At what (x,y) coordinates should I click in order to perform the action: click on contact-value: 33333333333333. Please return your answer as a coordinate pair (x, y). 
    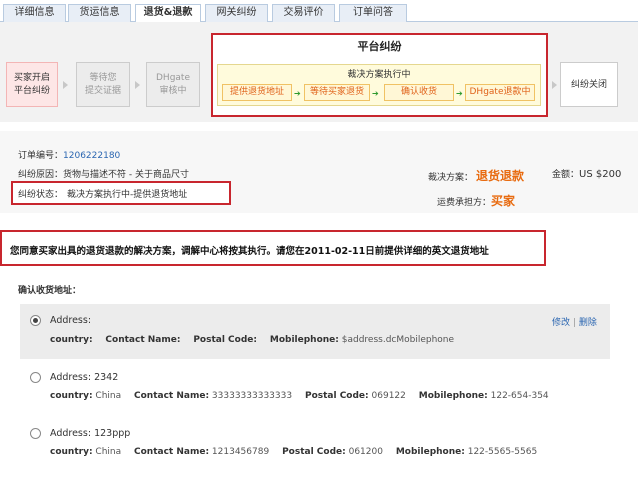
    Looking at the image, I should click on (252, 396).